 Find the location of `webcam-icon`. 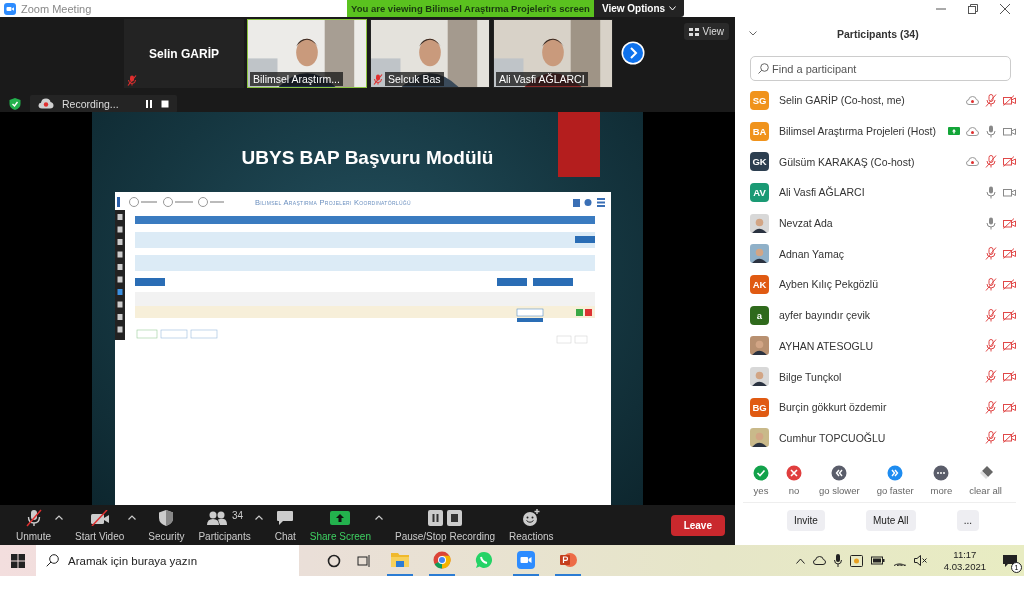

webcam-icon is located at coordinates (856, 560).